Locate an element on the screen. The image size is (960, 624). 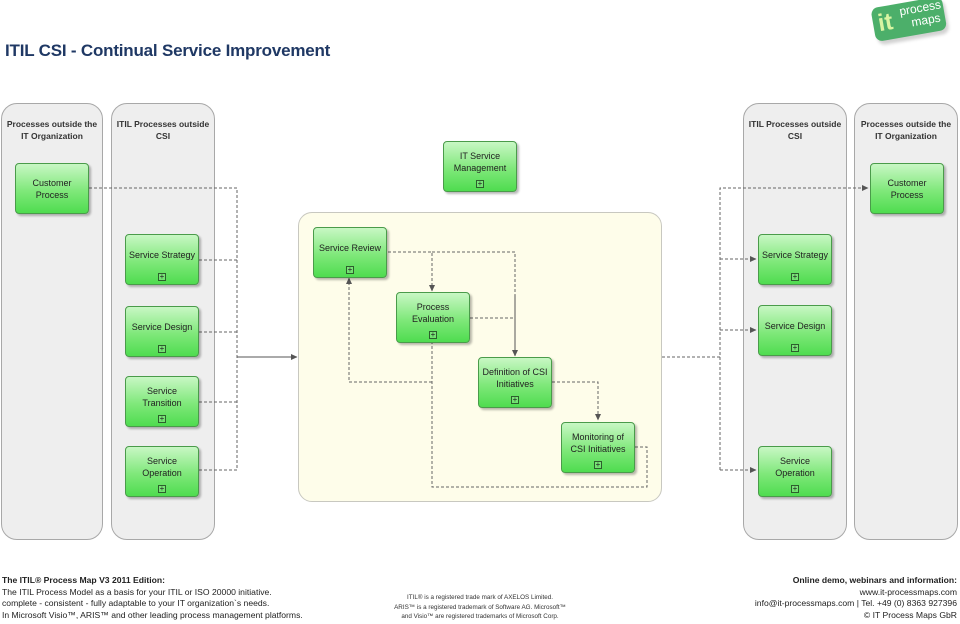
service-operation-right: Service Operation + is located at coordinates (795, 471).